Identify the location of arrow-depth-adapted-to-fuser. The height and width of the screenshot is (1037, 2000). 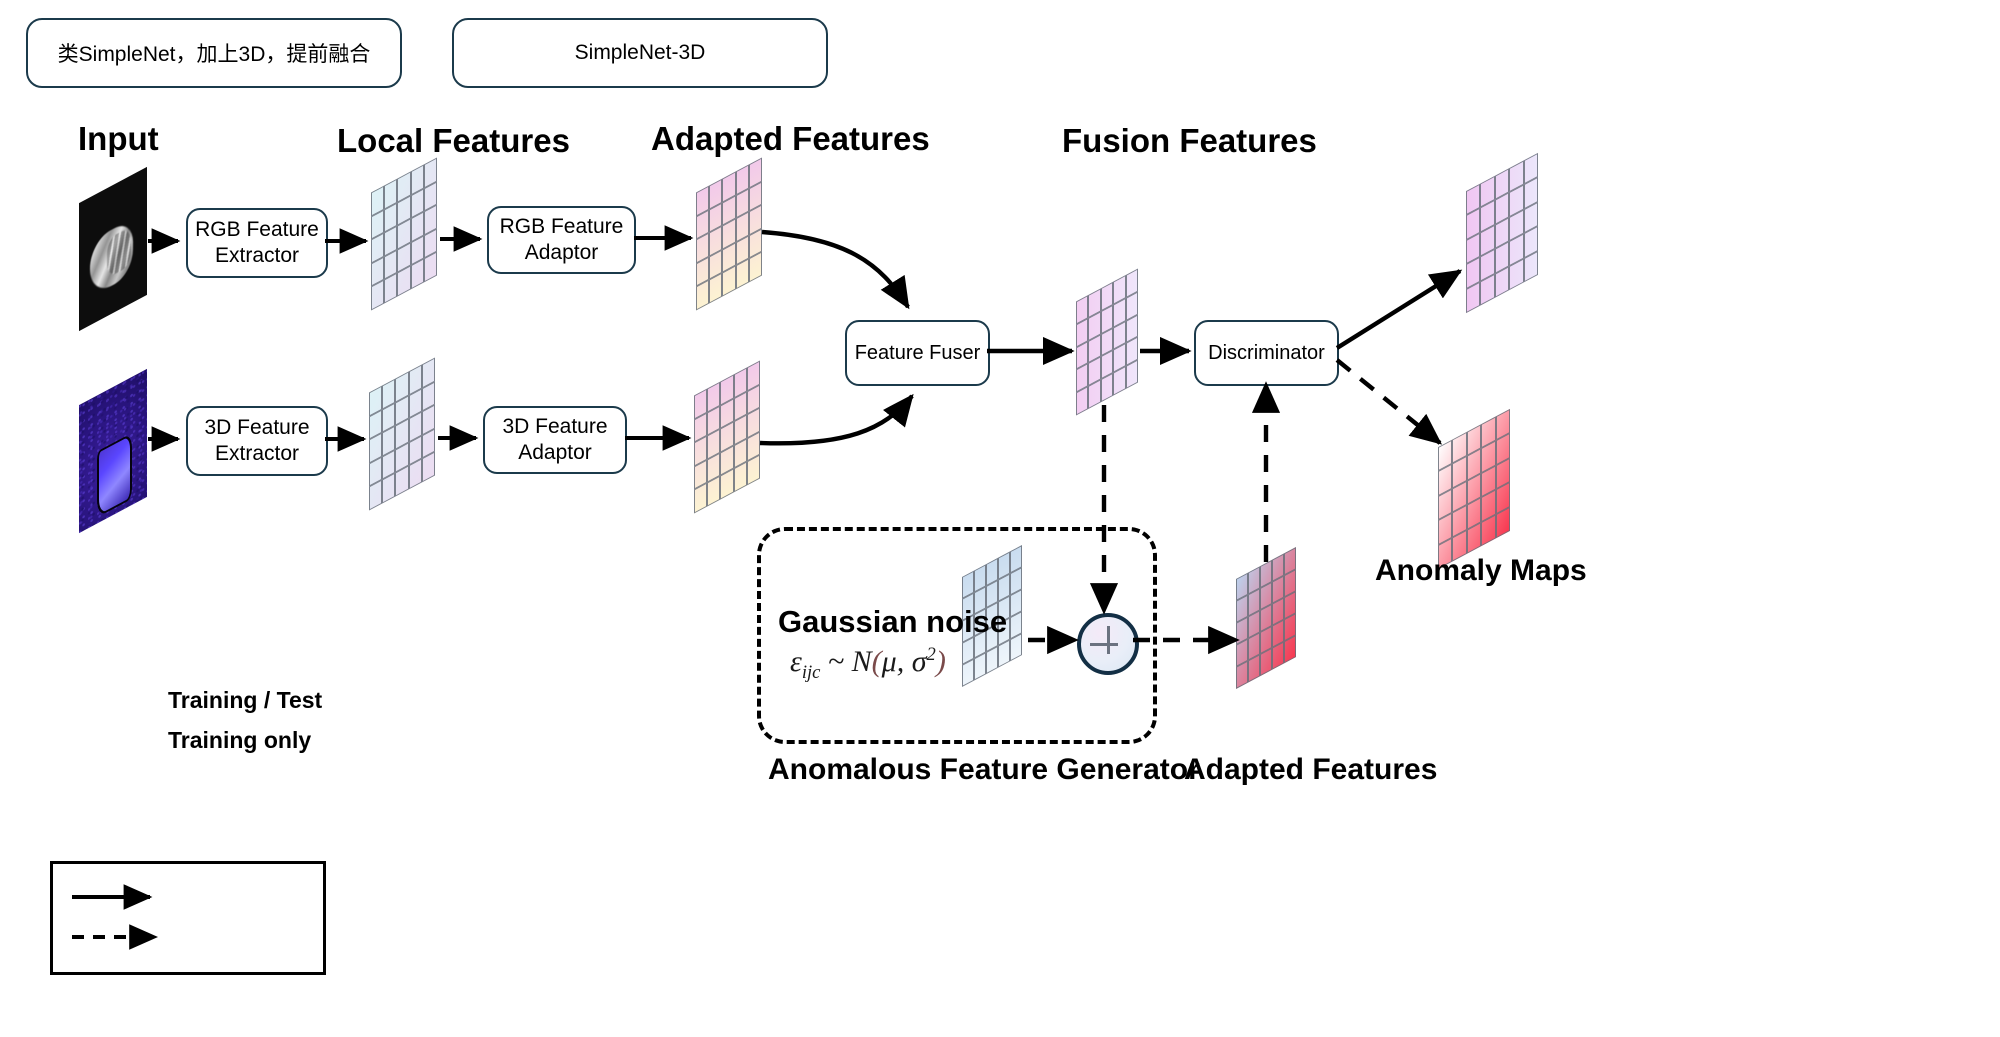
(836, 419).